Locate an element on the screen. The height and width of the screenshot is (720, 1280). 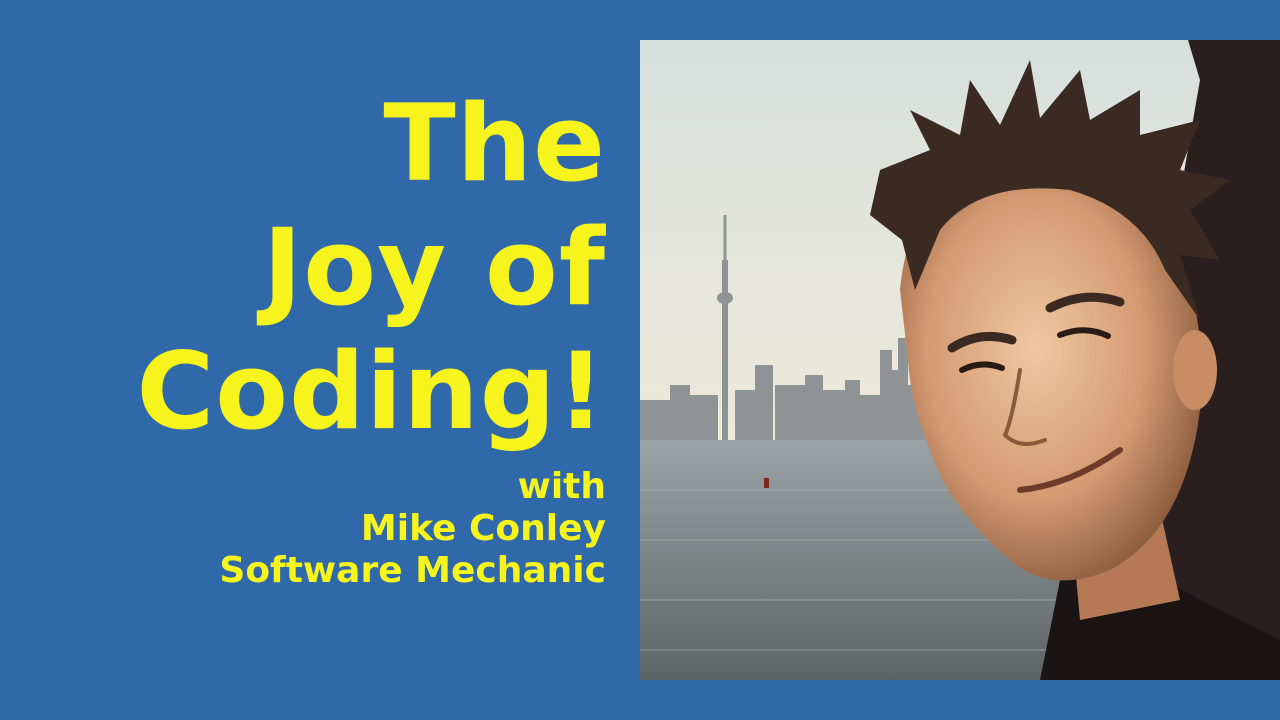
byline-host-role: Software Mechanic is located at coordinates (412, 570).